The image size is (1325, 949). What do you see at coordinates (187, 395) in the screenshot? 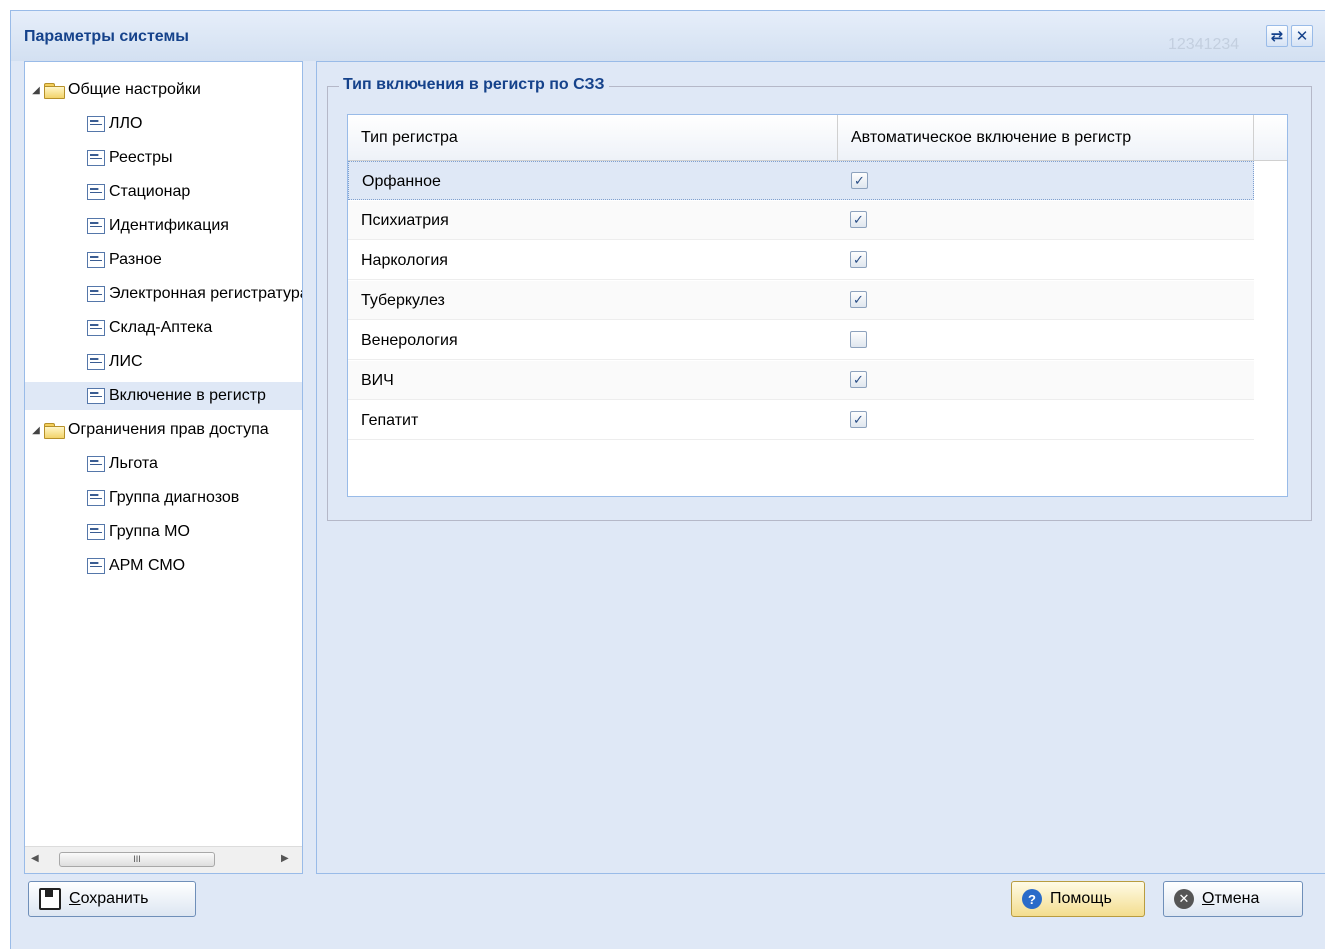
I see `tree-node-label: Включение в регистр` at bounding box center [187, 395].